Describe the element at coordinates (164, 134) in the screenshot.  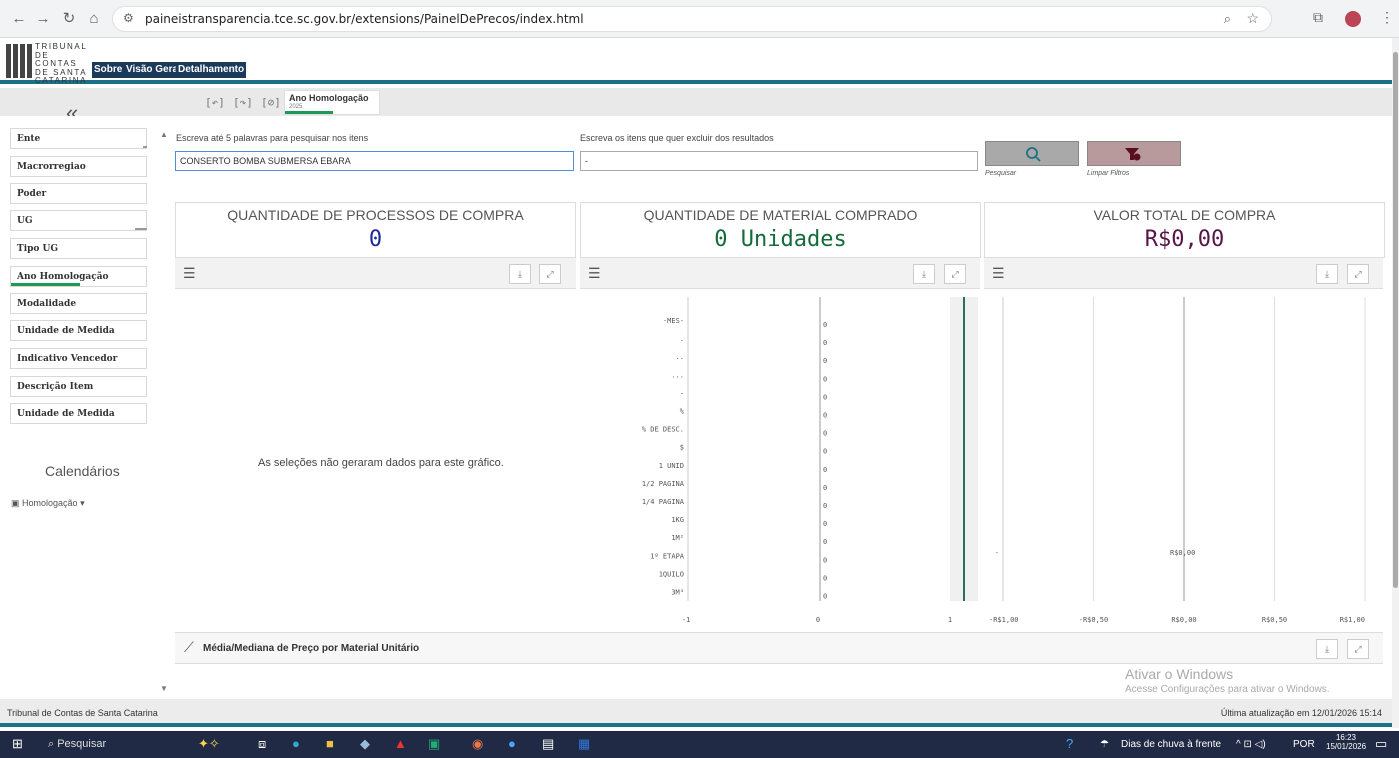
I see `scroll-up-icon: ▲` at that location.